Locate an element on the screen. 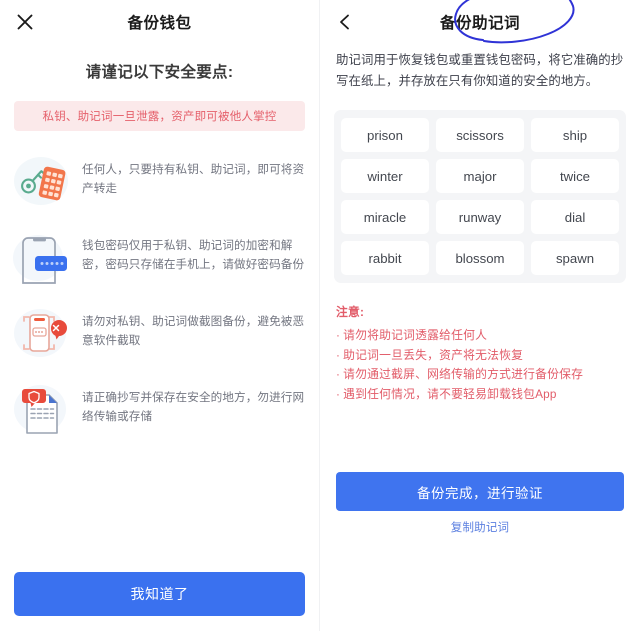 This screenshot has height=631, width=640. chevron-left-icon is located at coordinates (345, 22).